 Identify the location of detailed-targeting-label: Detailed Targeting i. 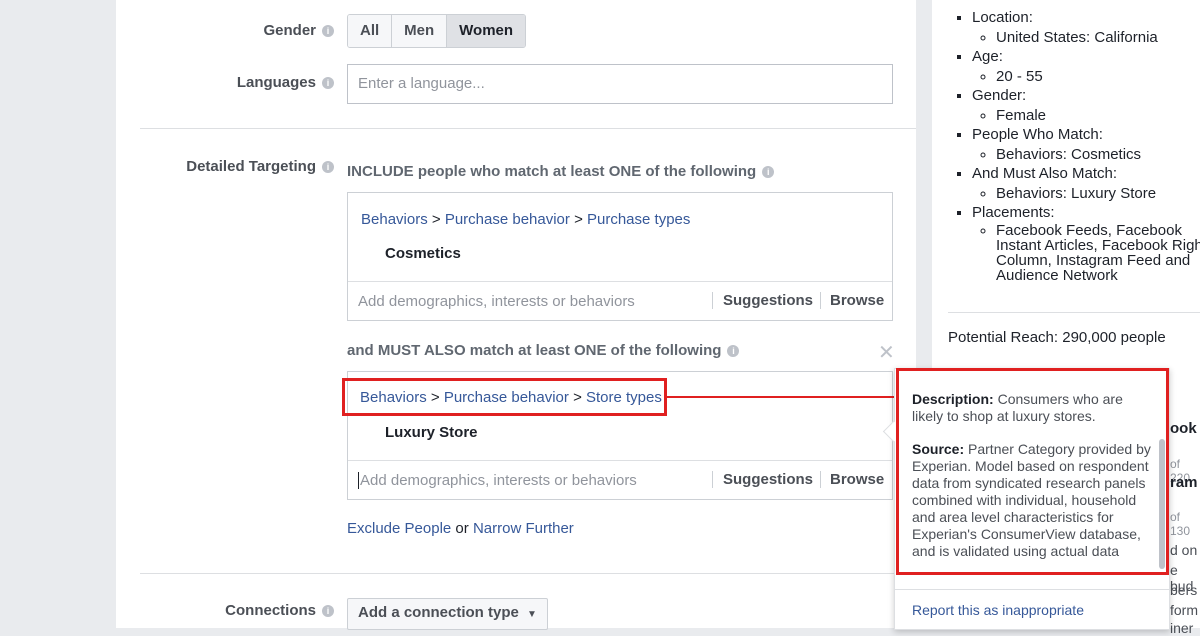
(234, 166).